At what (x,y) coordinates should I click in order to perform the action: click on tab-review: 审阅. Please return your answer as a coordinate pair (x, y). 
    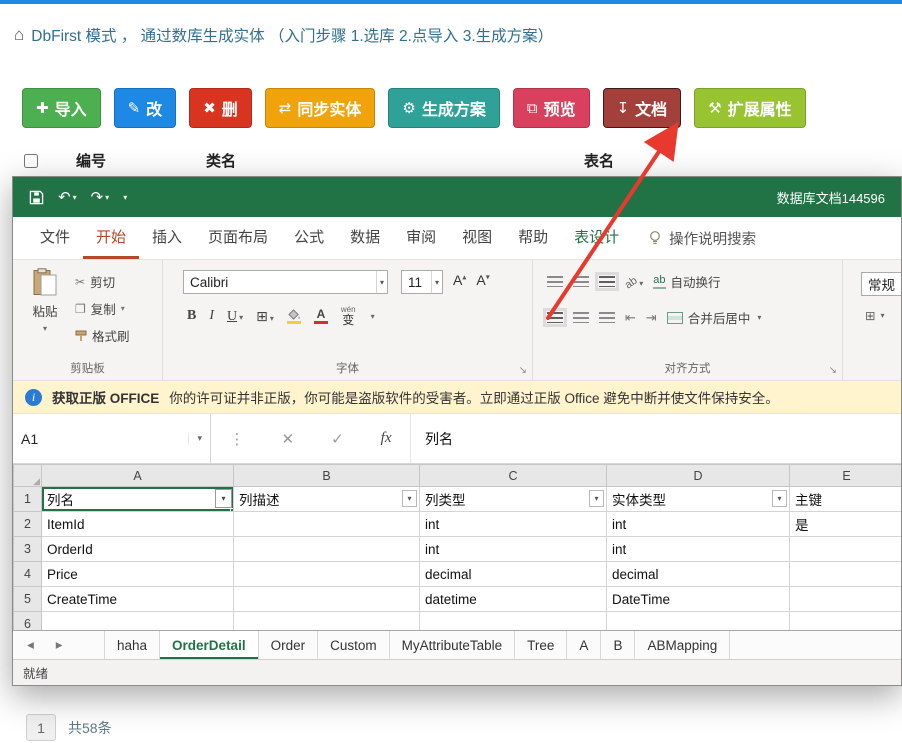
    Looking at the image, I should click on (421, 238).